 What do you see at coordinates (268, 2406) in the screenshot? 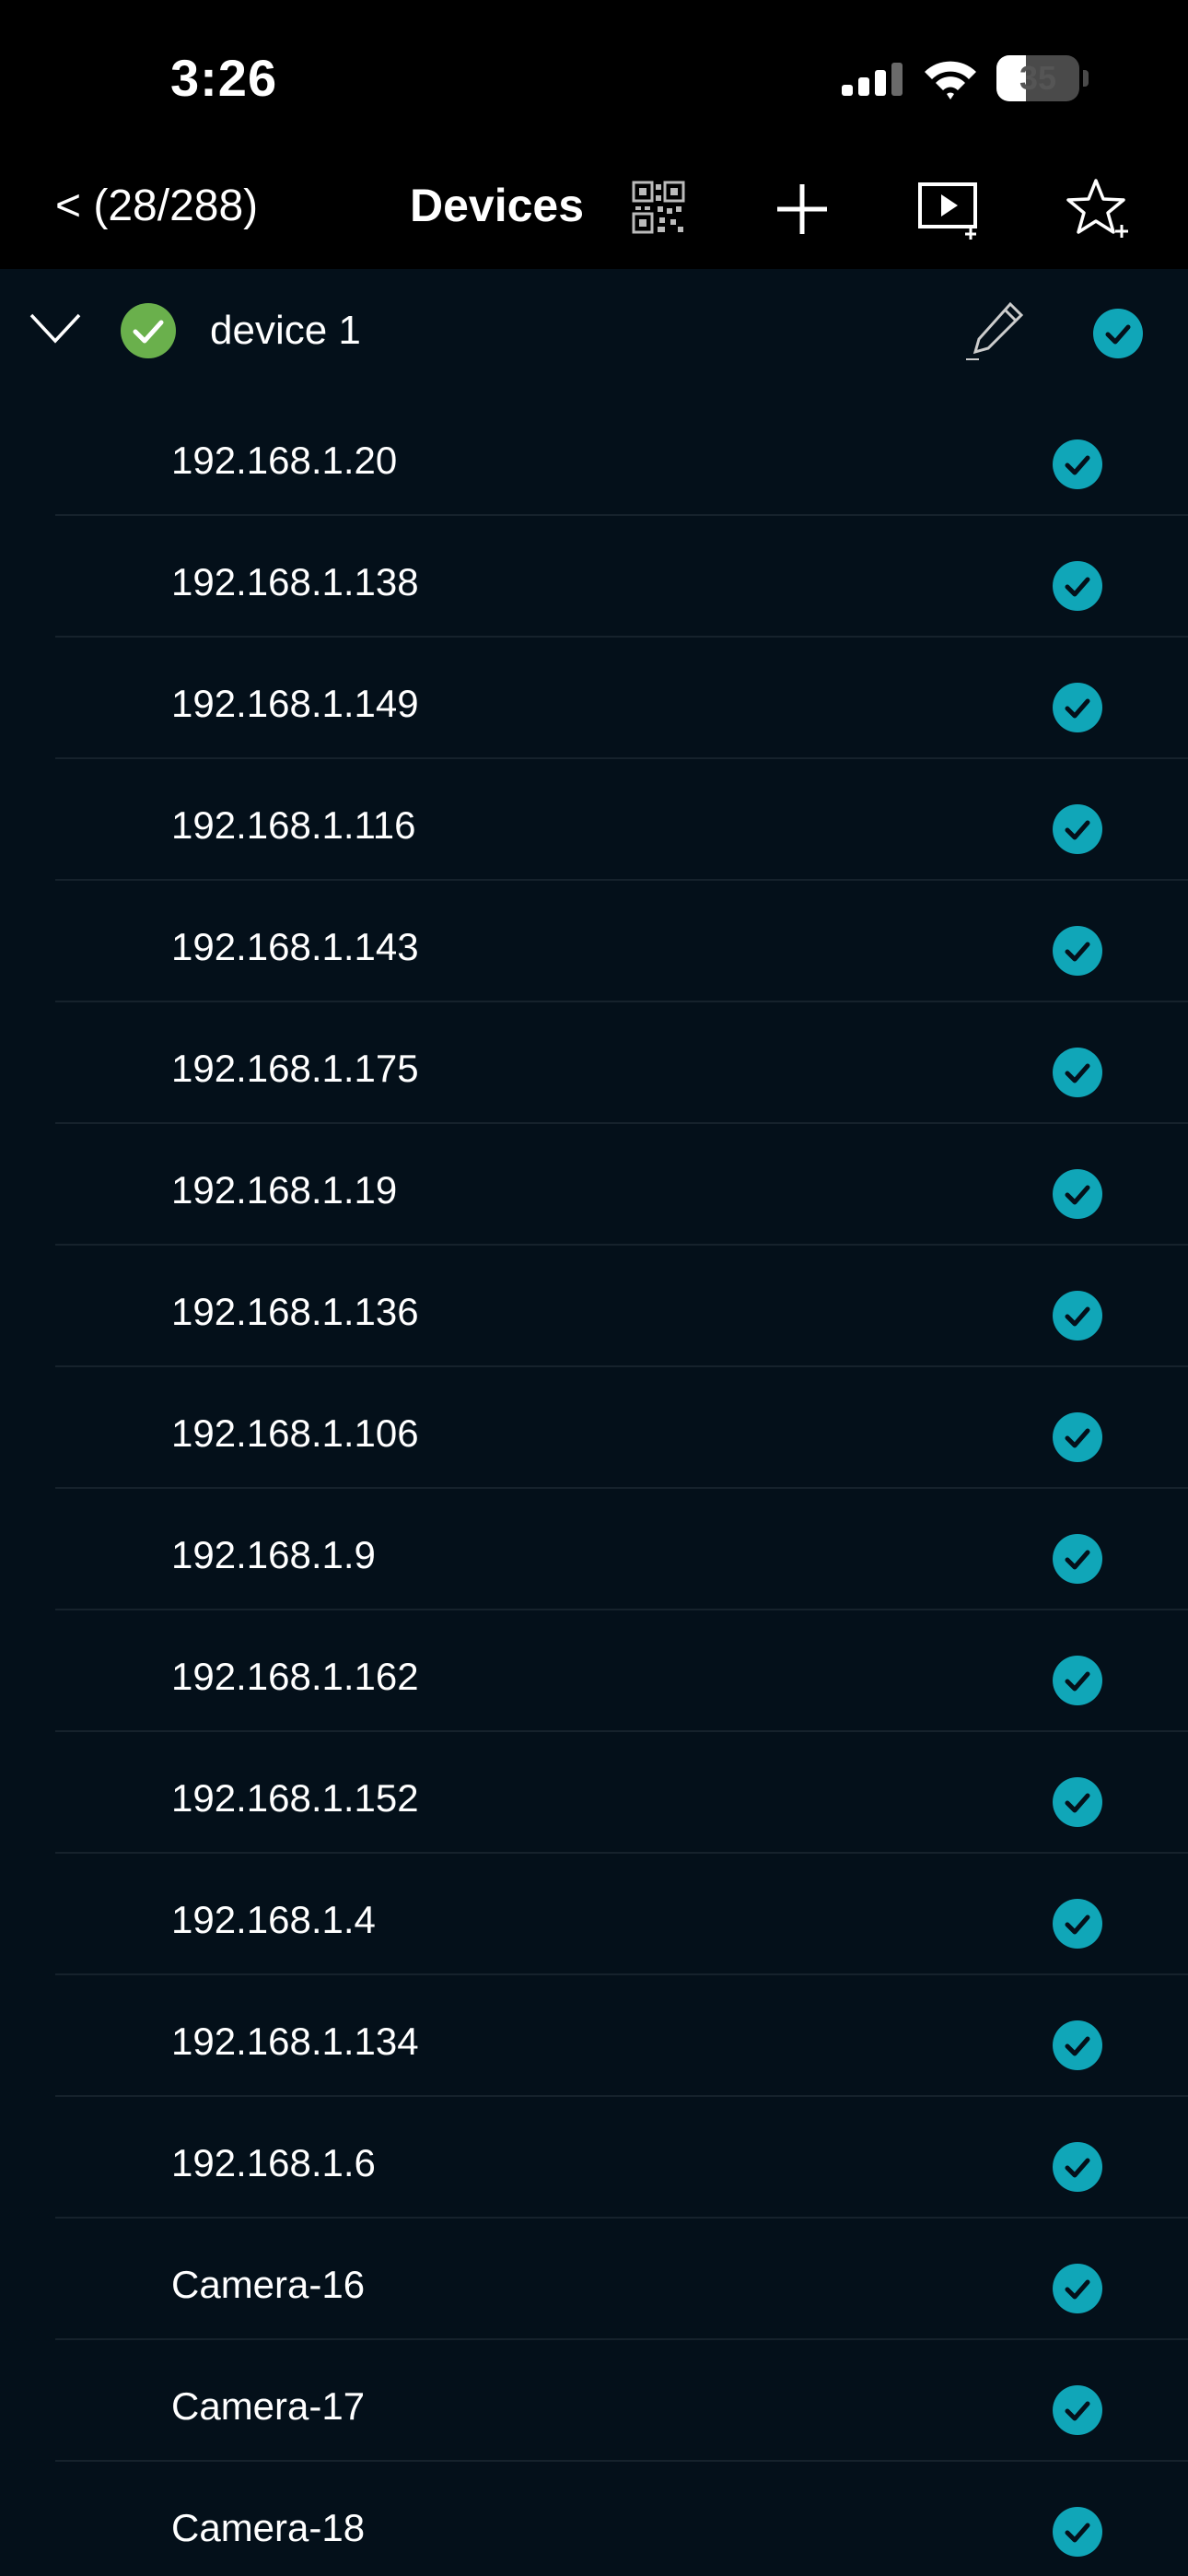
I see `device-name: Camera-17` at bounding box center [268, 2406].